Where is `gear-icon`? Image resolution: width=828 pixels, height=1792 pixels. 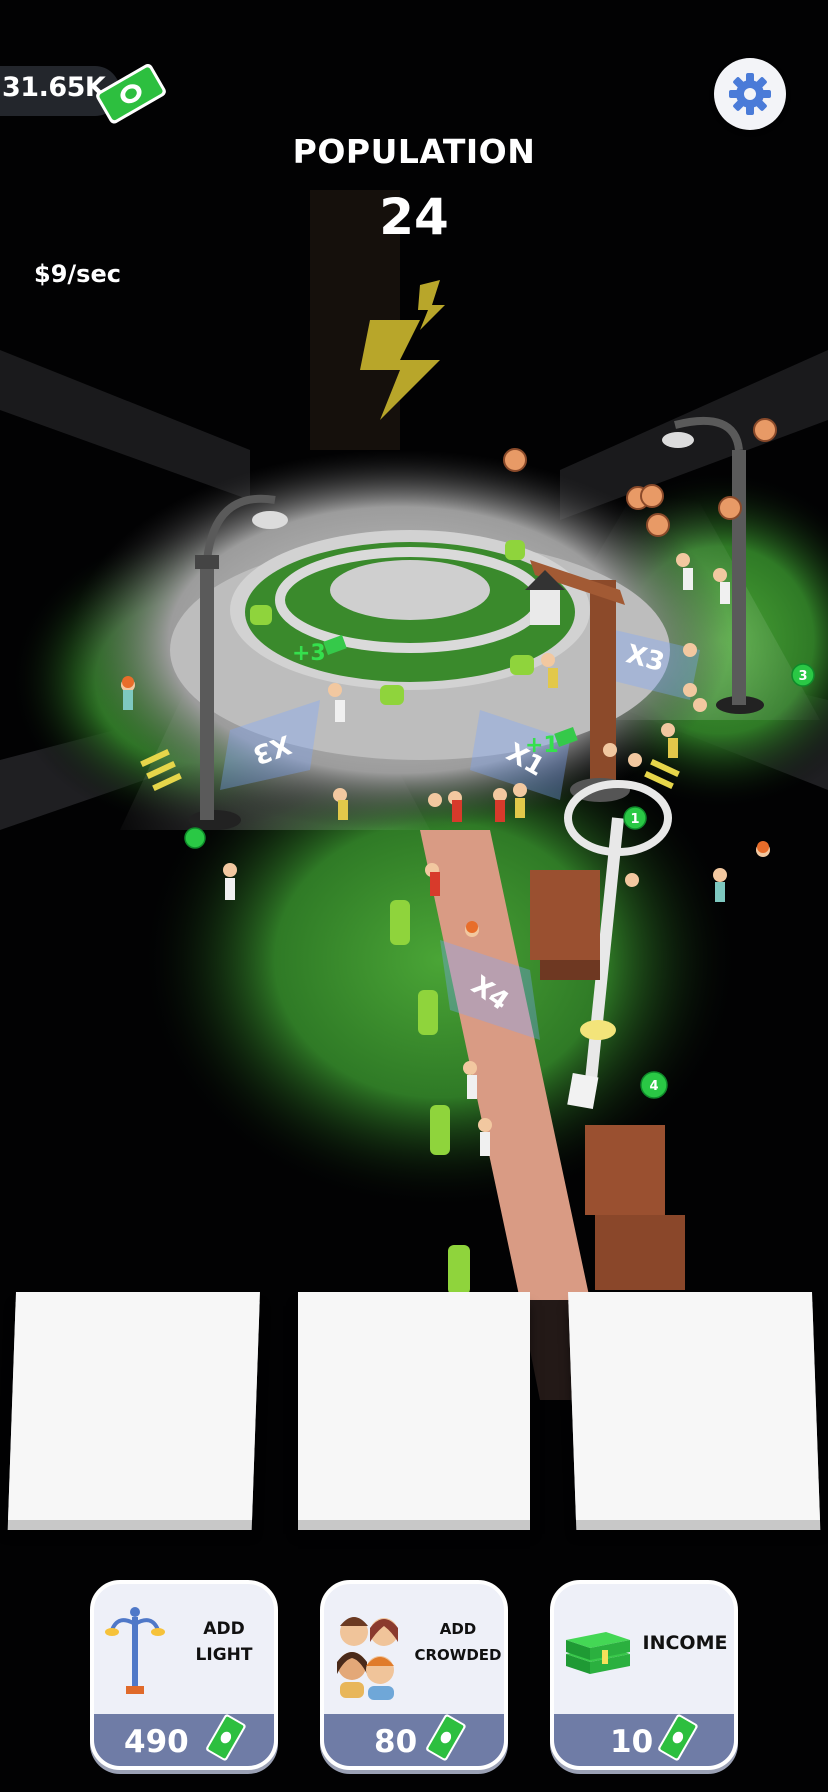
gear-icon is located at coordinates (750, 94).